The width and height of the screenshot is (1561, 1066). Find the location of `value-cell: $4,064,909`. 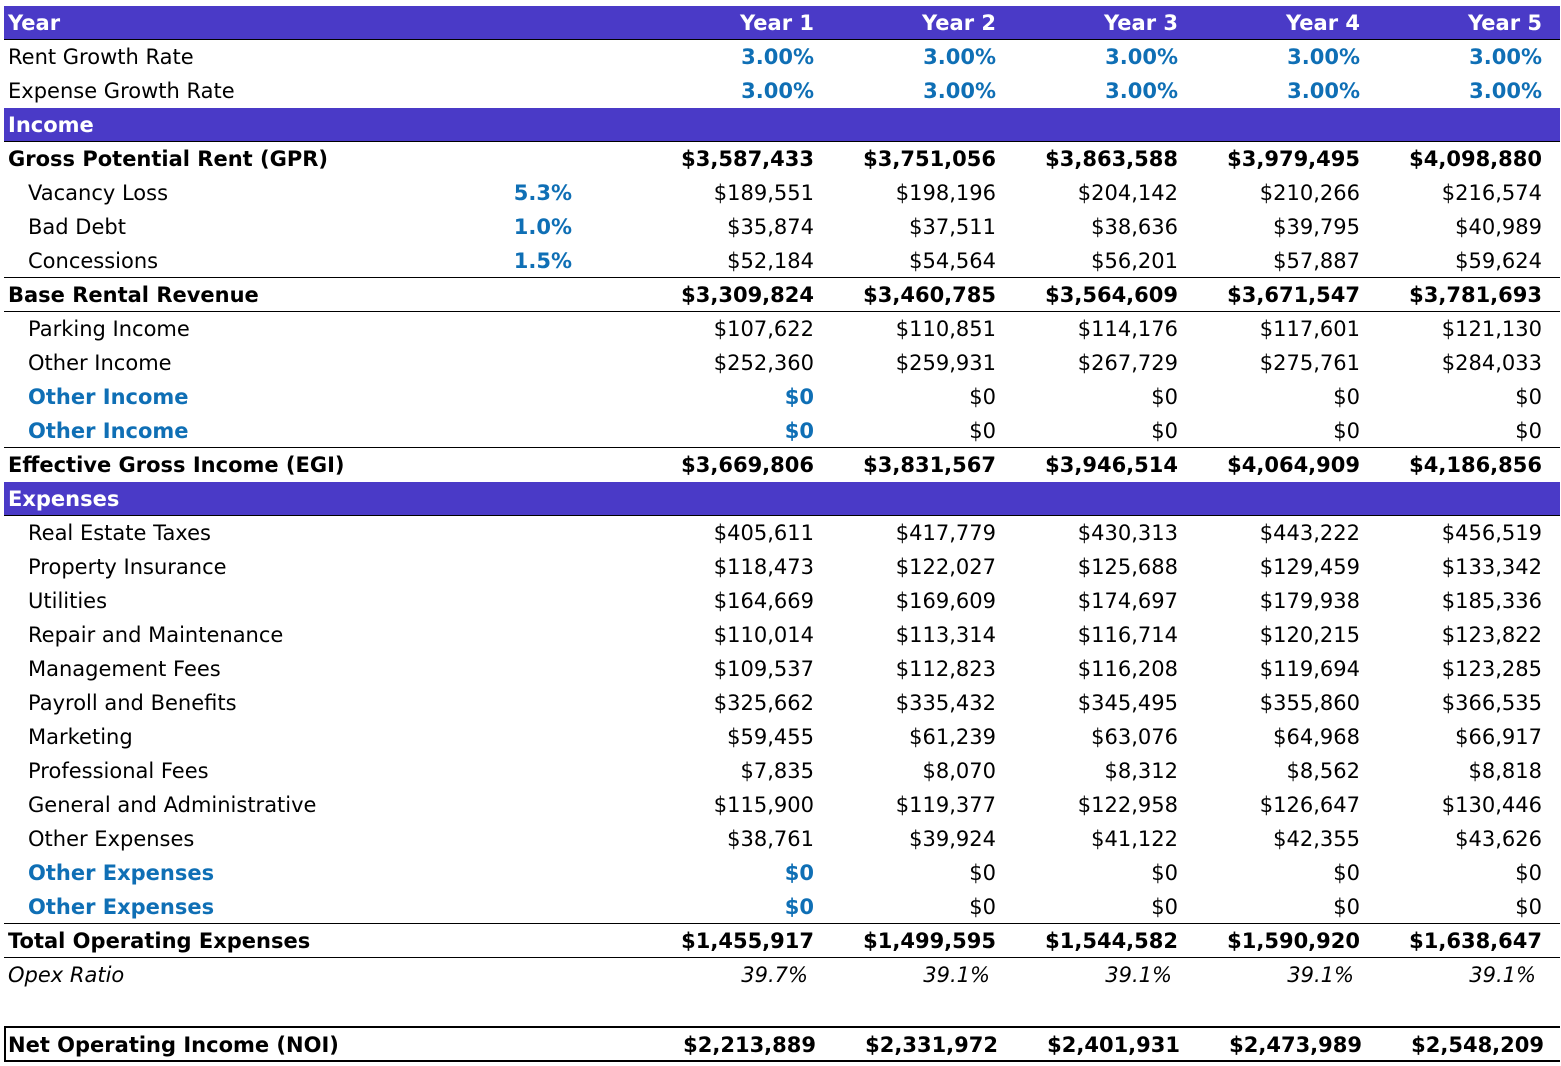

value-cell: $4,064,909 is located at coordinates (1293, 465).